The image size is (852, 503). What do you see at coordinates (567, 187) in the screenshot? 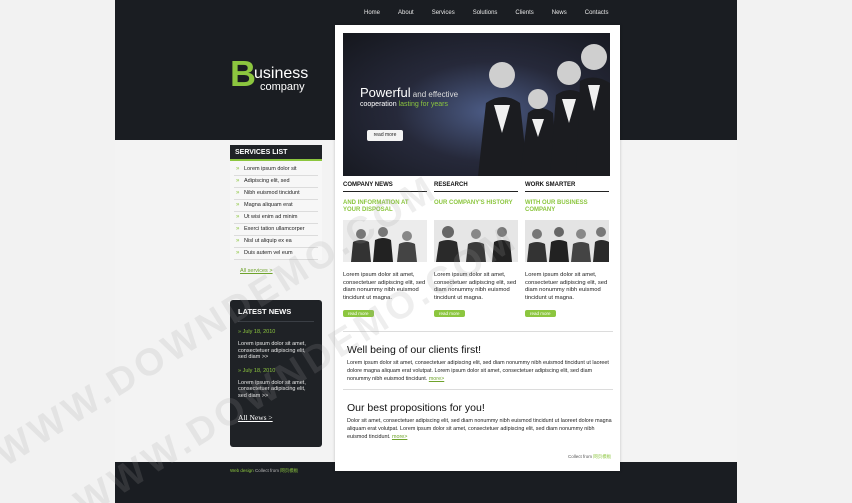
I see `column-heading: WORK SMARTER` at bounding box center [567, 187].